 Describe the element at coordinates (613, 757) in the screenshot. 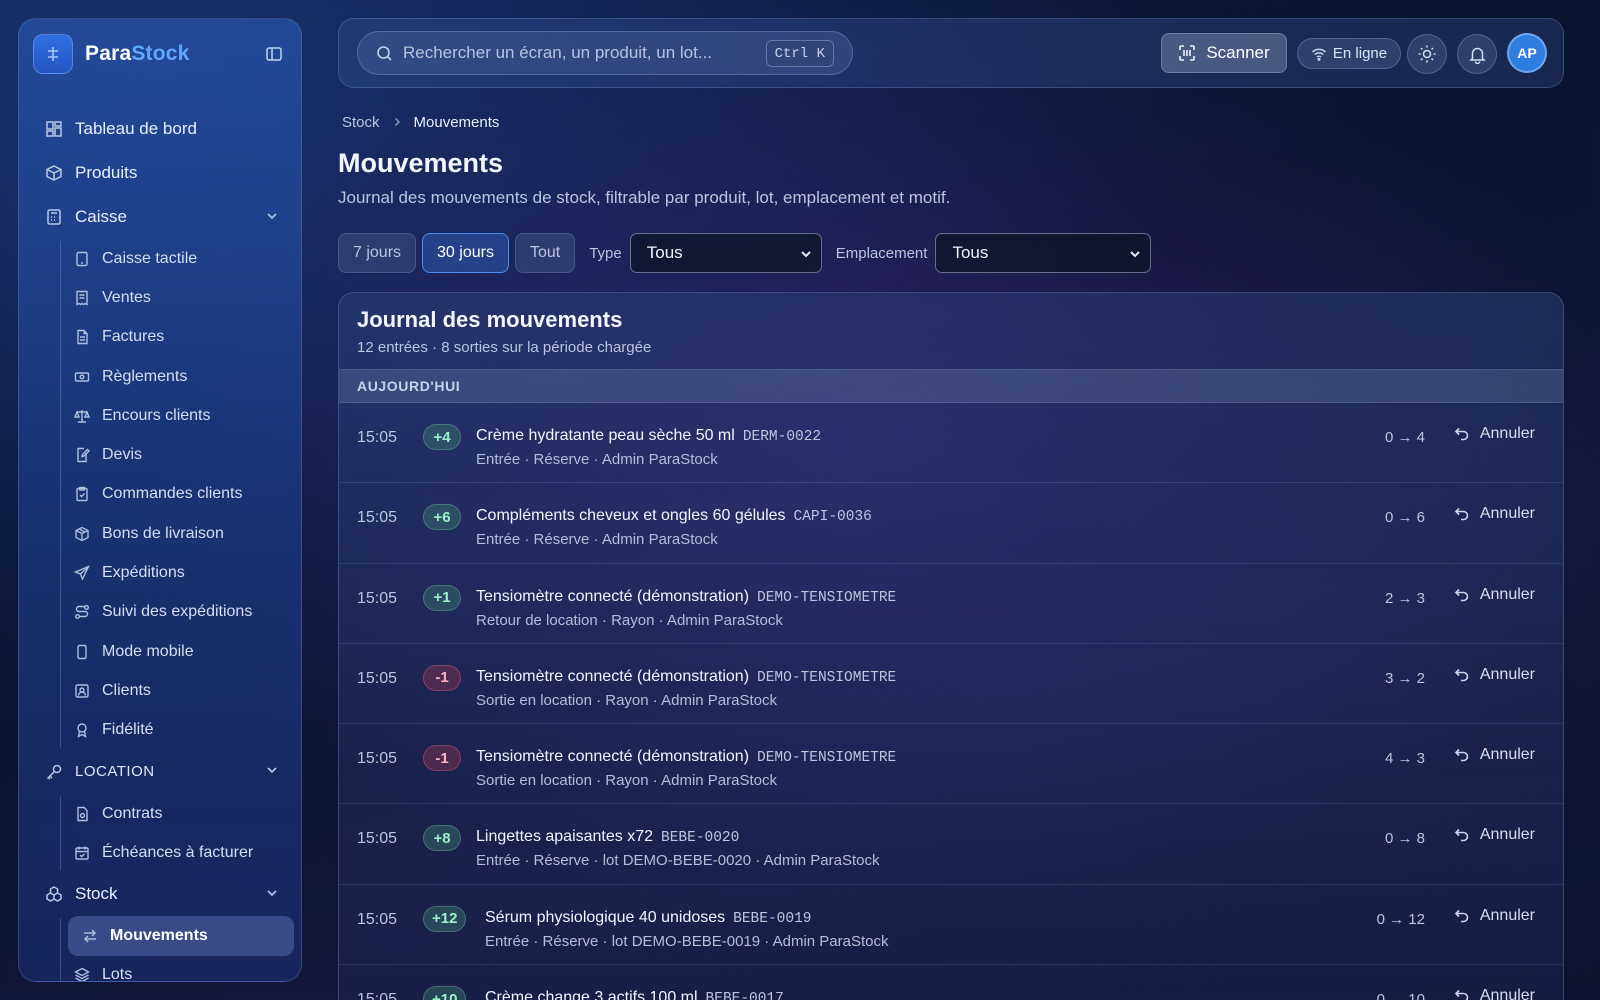

I see `product-name-text: Tensiomètre connecté (démonstration)` at that location.